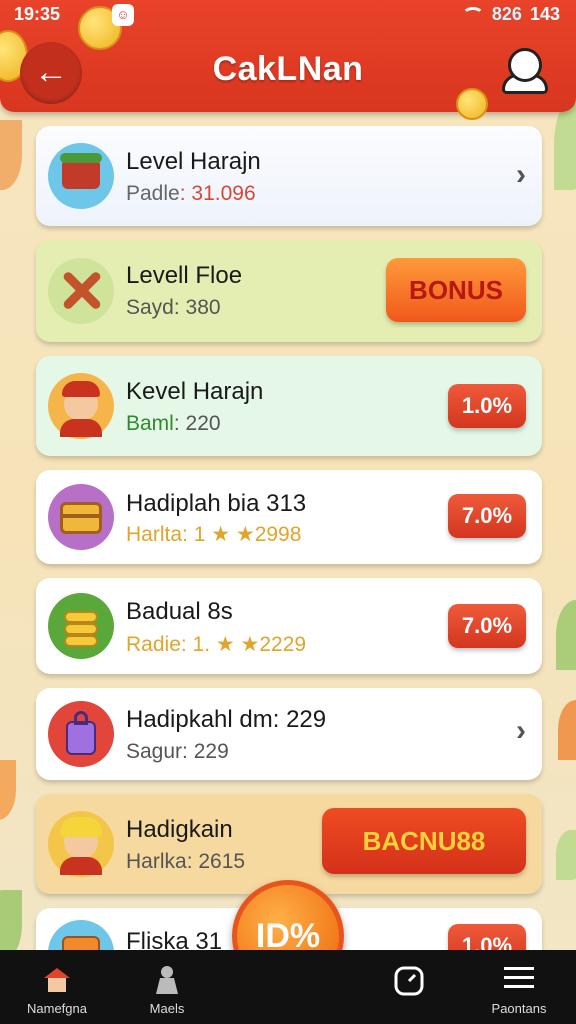 The height and width of the screenshot is (1024, 576). I want to click on item-subtitle: Harlka: 2615, so click(186, 861).